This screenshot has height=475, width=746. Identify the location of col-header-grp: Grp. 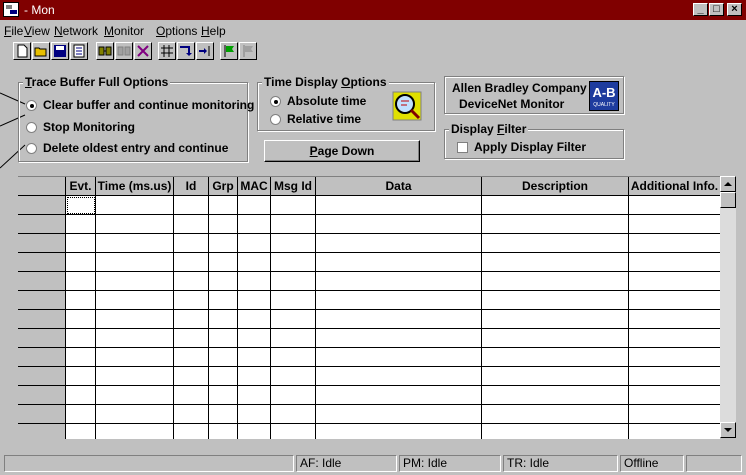
(223, 186).